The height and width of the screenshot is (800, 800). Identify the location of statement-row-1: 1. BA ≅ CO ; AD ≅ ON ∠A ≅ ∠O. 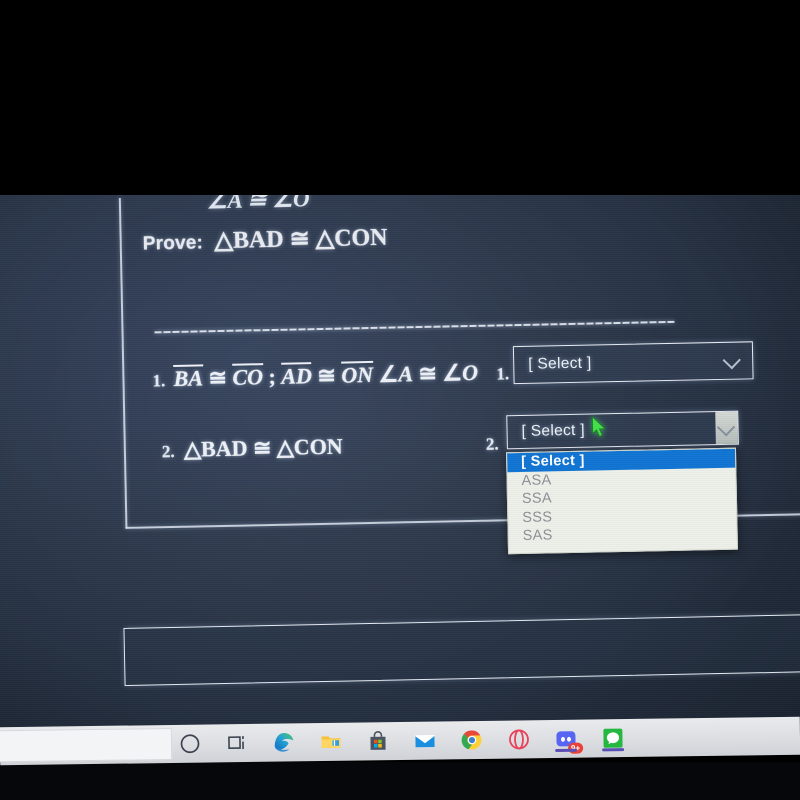
(315, 376).